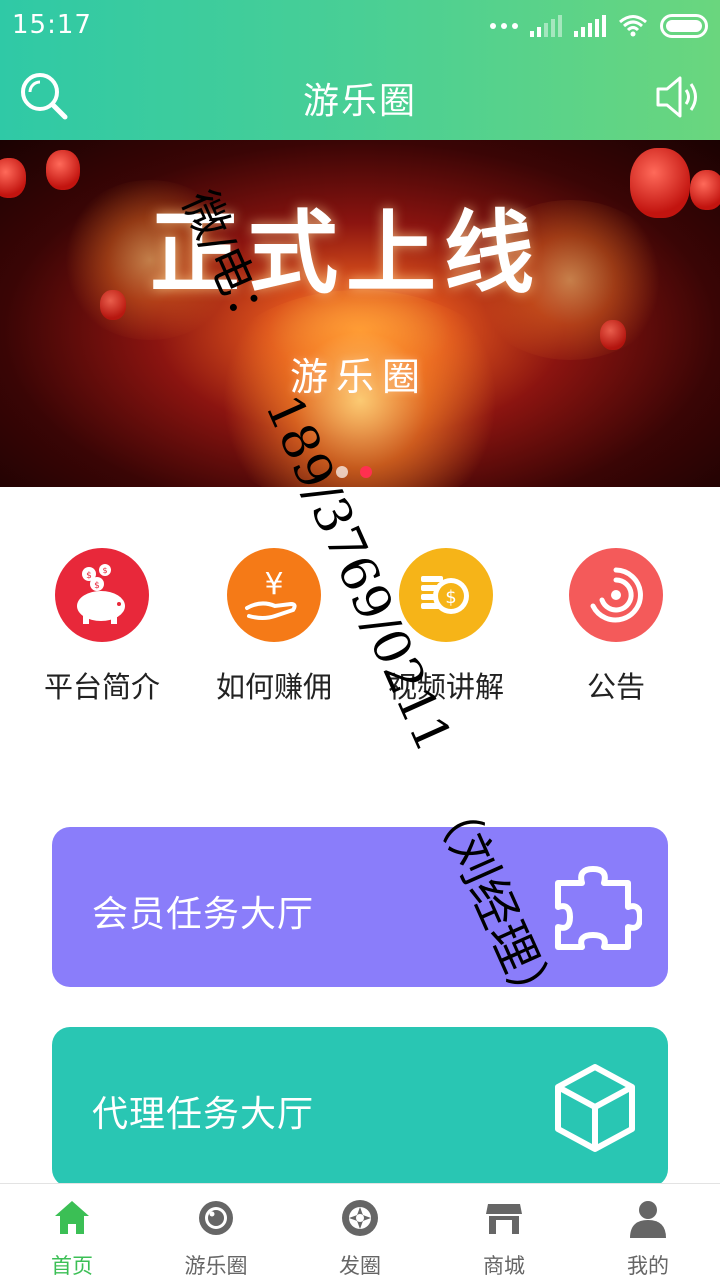  I want to click on quick-item-video: $ 视频讲解, so click(446, 627).